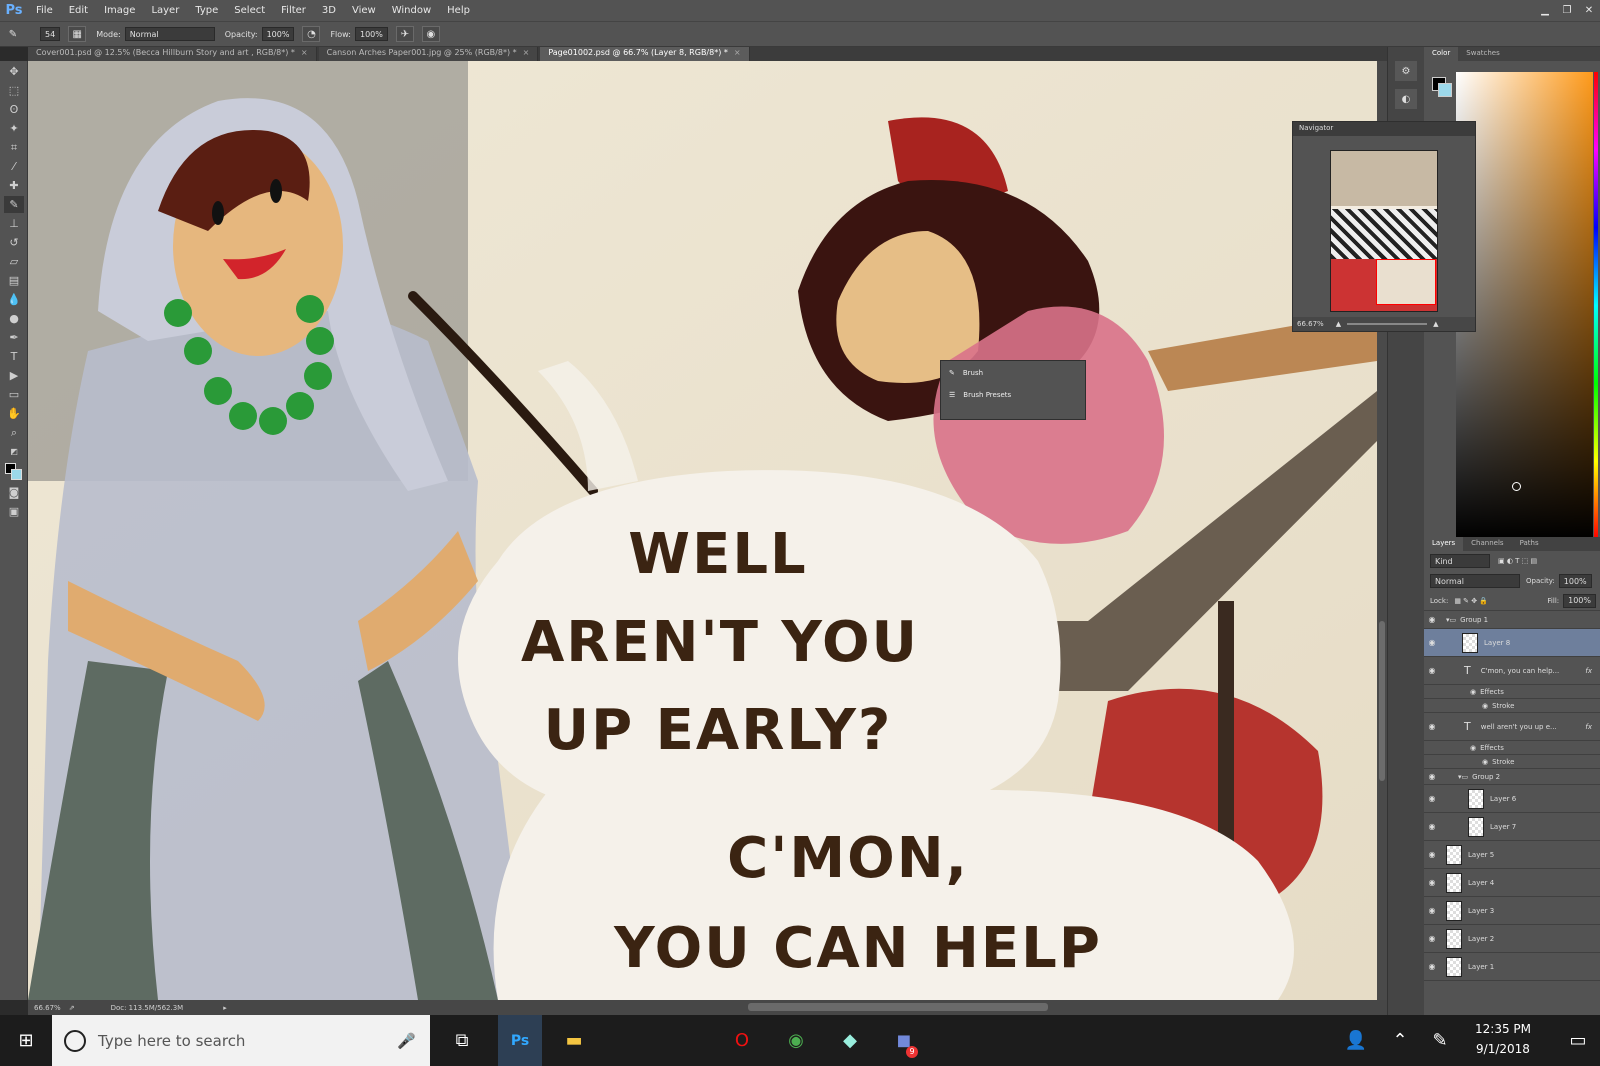 This screenshot has height=1066, width=1600. What do you see at coordinates (904, 1040) in the screenshot?
I see `discord-icon: ◼ 9` at bounding box center [904, 1040].